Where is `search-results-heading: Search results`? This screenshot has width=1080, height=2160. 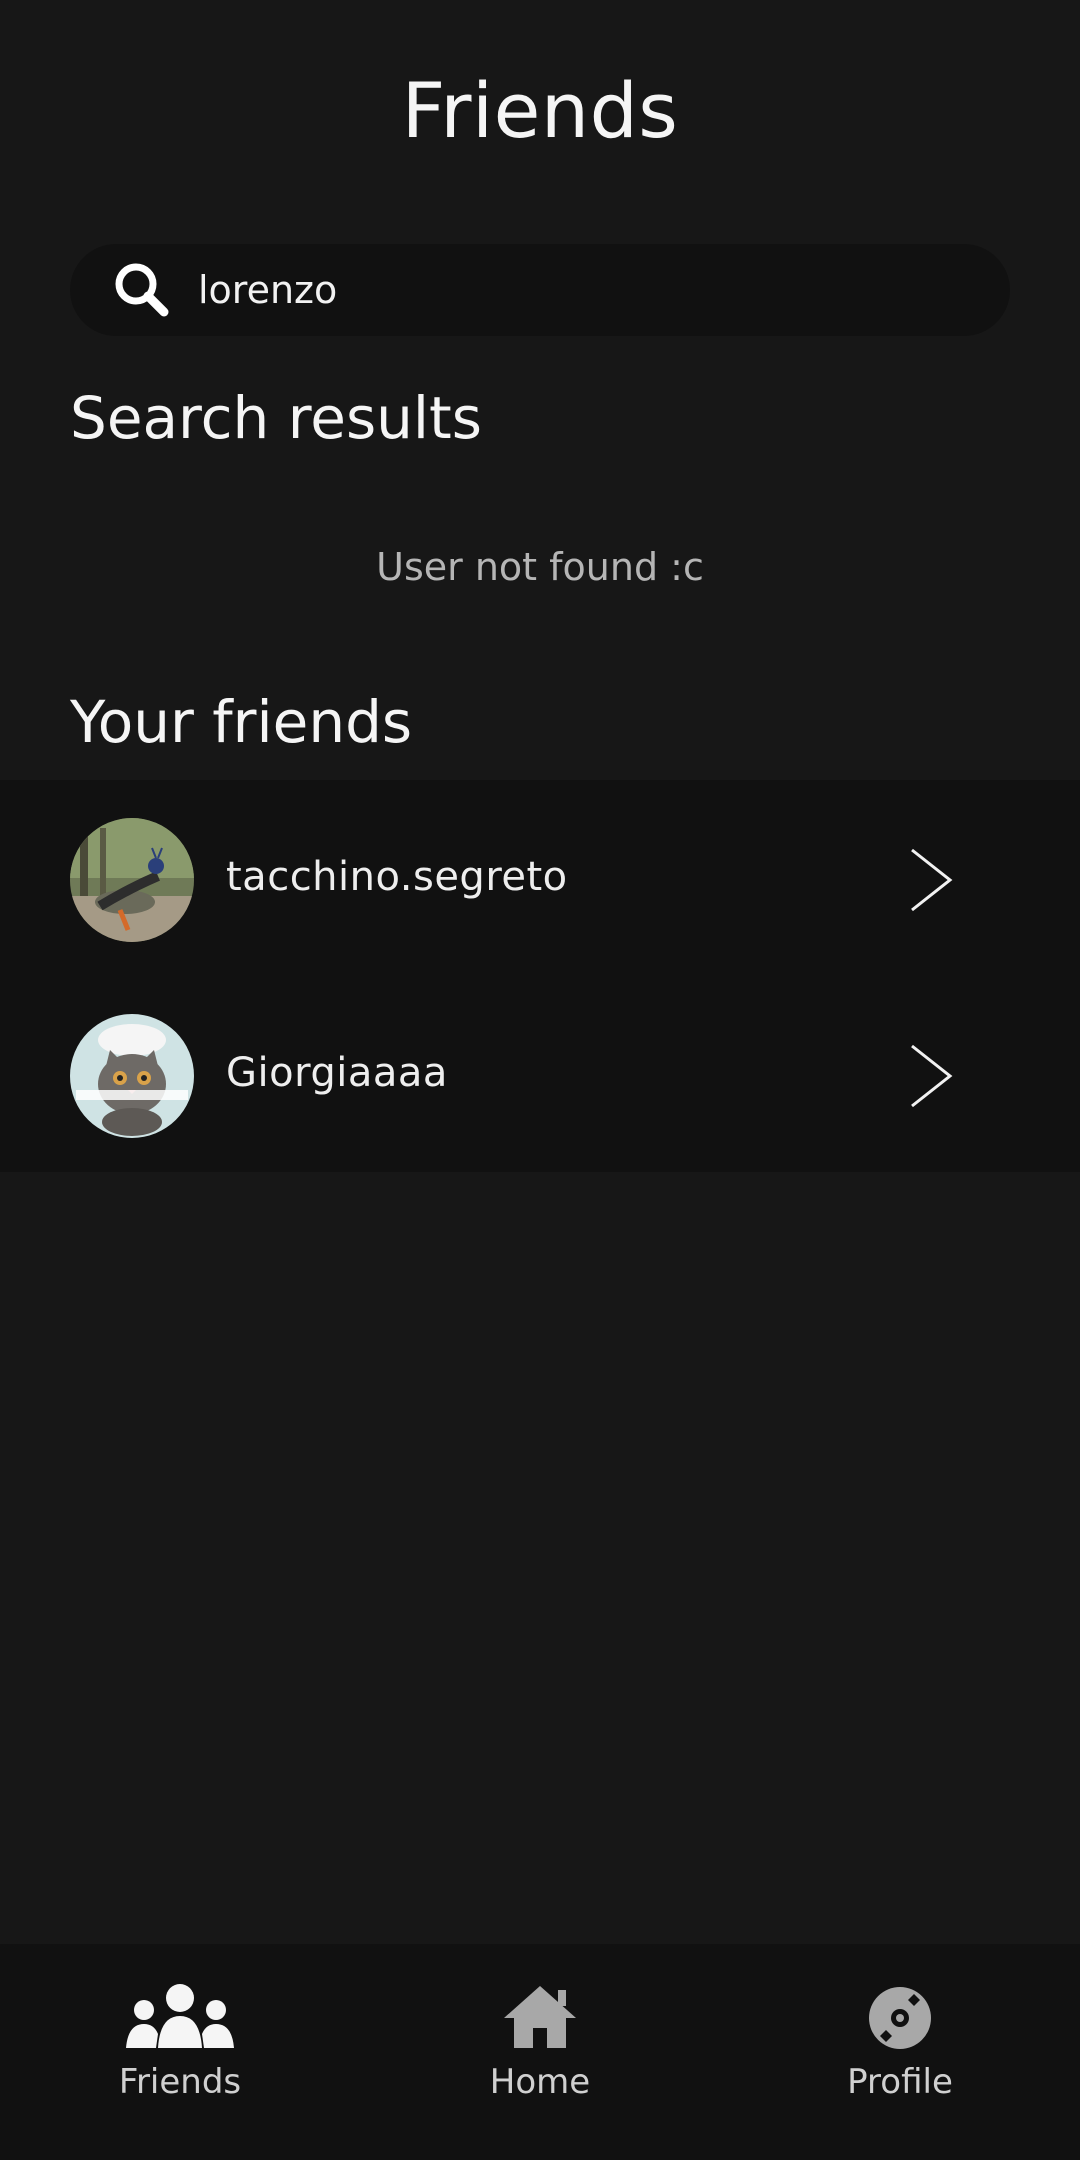 search-results-heading: Search results is located at coordinates (276, 418).